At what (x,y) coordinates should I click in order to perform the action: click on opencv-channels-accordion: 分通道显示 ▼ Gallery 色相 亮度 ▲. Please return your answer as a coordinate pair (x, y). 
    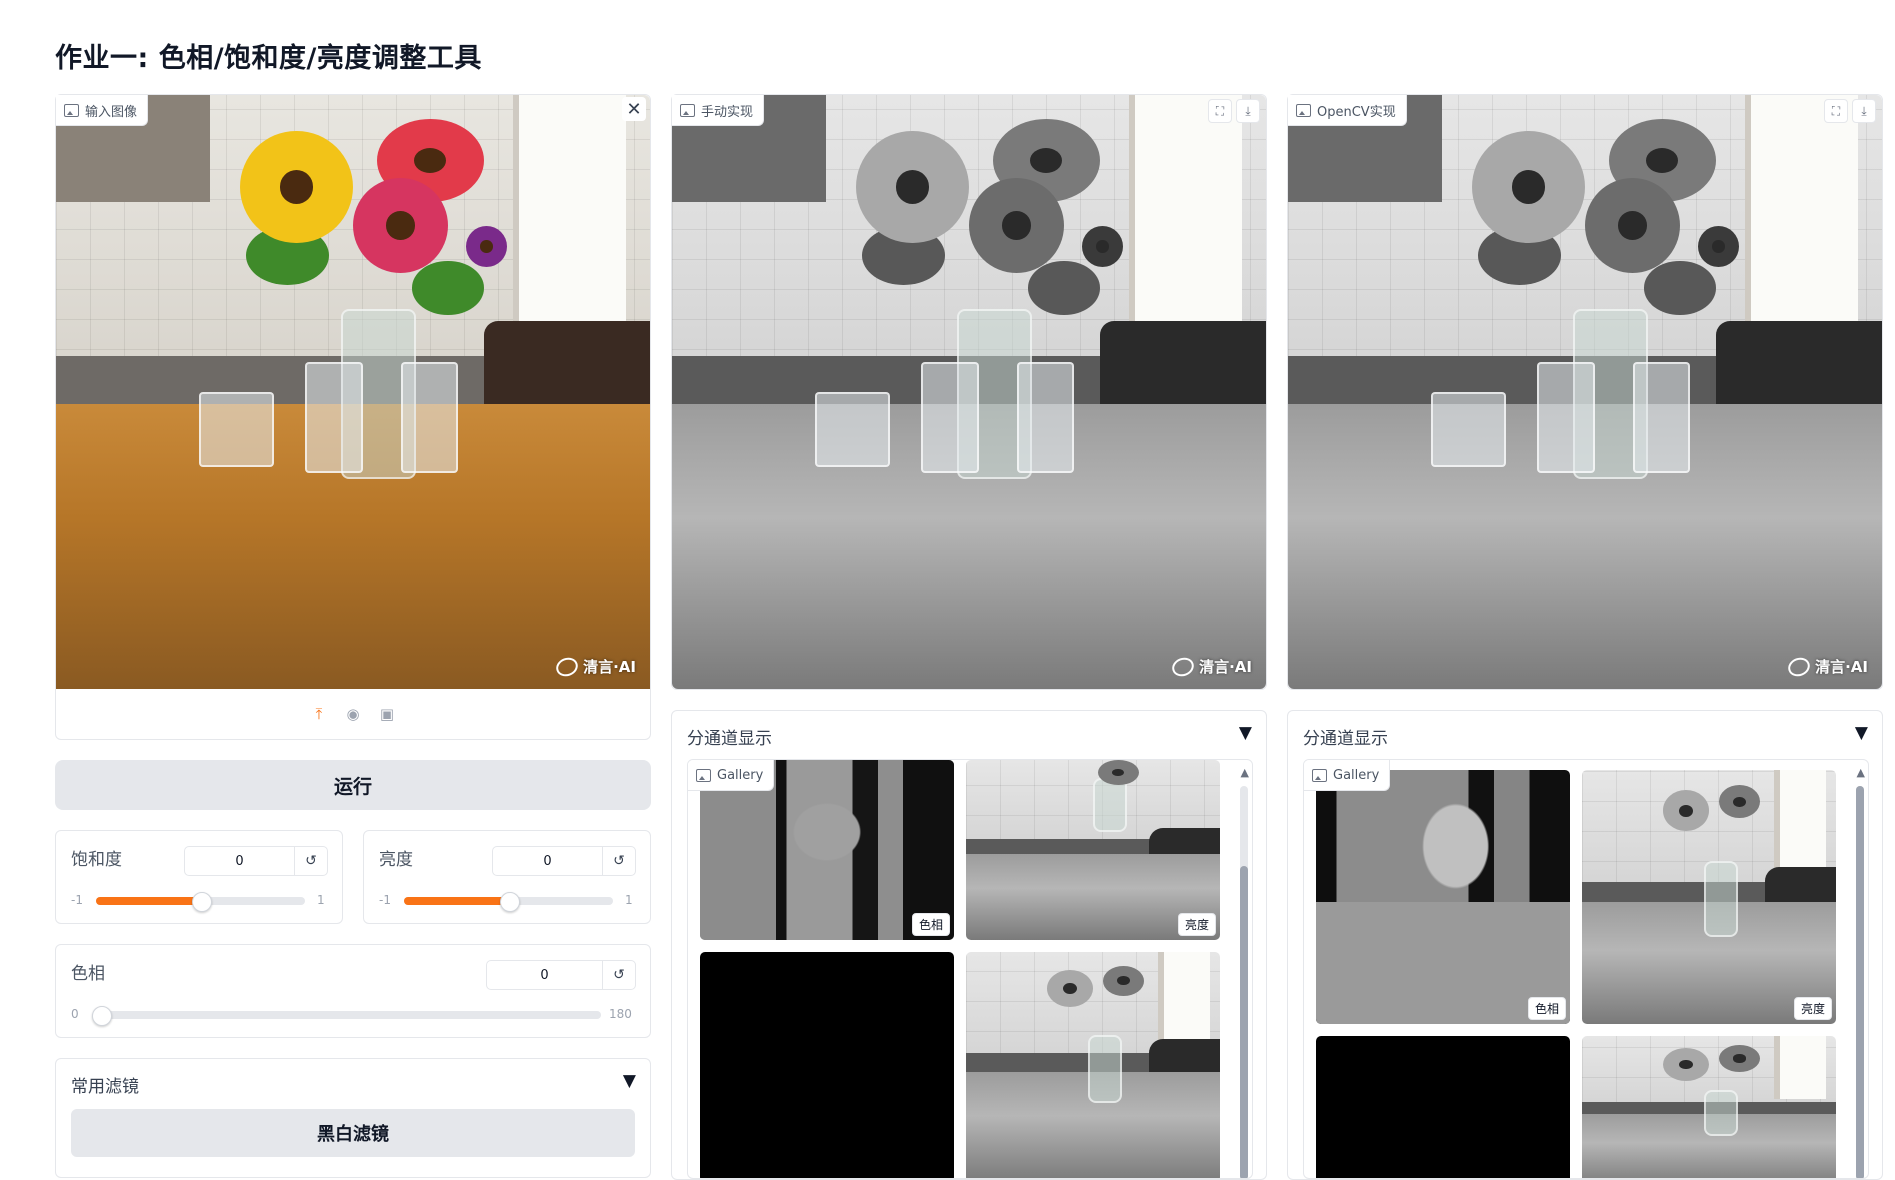
    Looking at the image, I should click on (1585, 945).